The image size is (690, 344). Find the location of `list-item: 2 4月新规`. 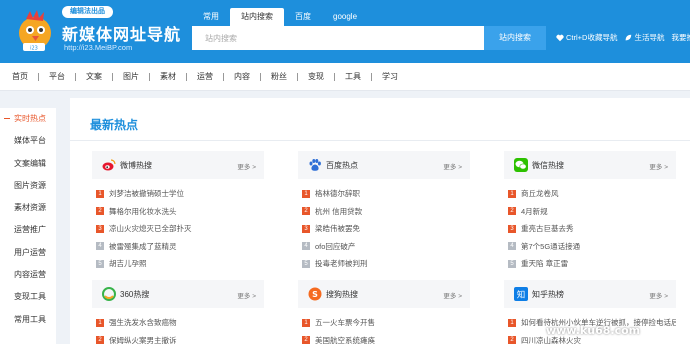

list-item: 2 4月新规 is located at coordinates (590, 212).